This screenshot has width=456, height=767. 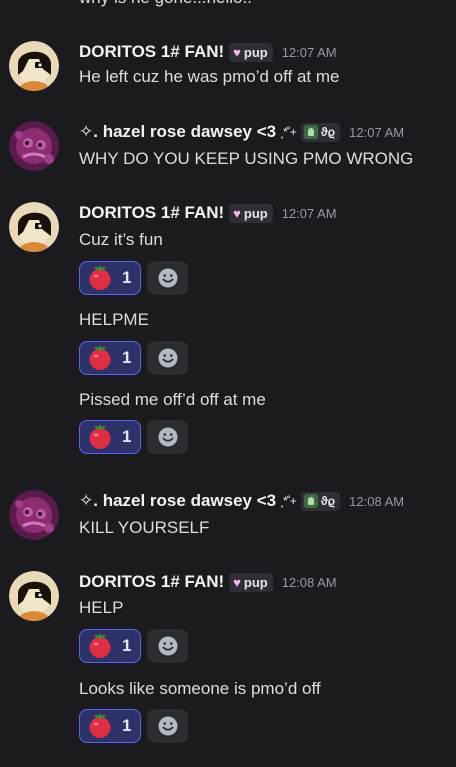 What do you see at coordinates (209, 76) in the screenshot?
I see `message-text: He left cuz he was pmo’d off at me` at bounding box center [209, 76].